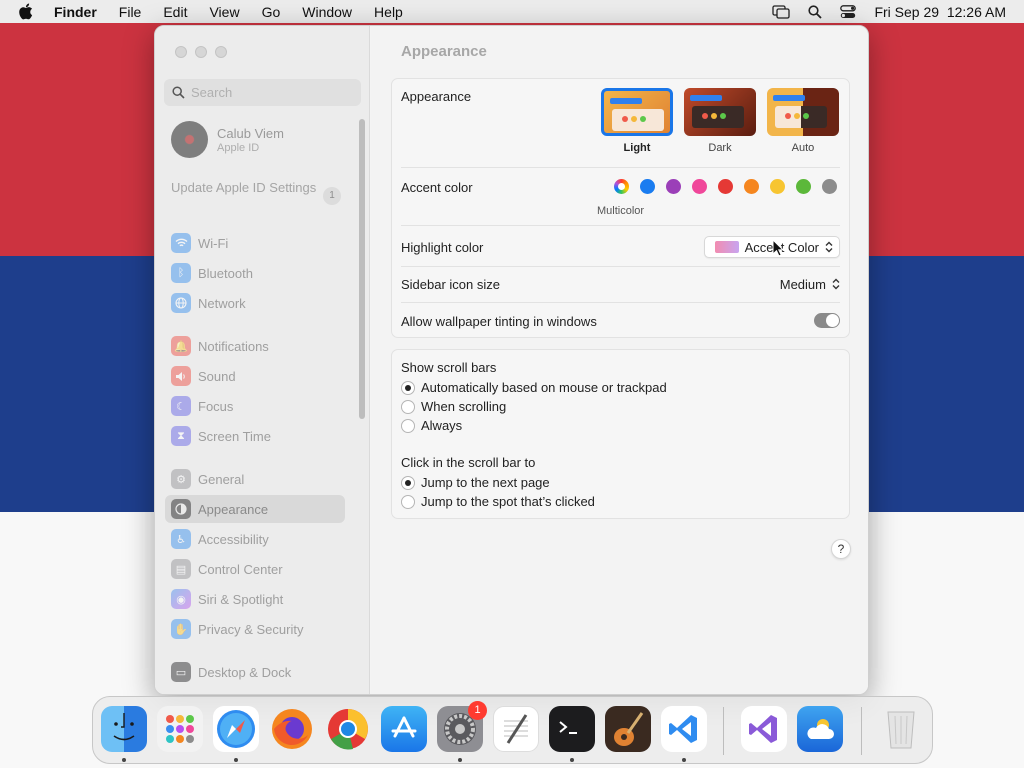  I want to click on sidebar-item-label: Bluetooth, so click(225, 273).